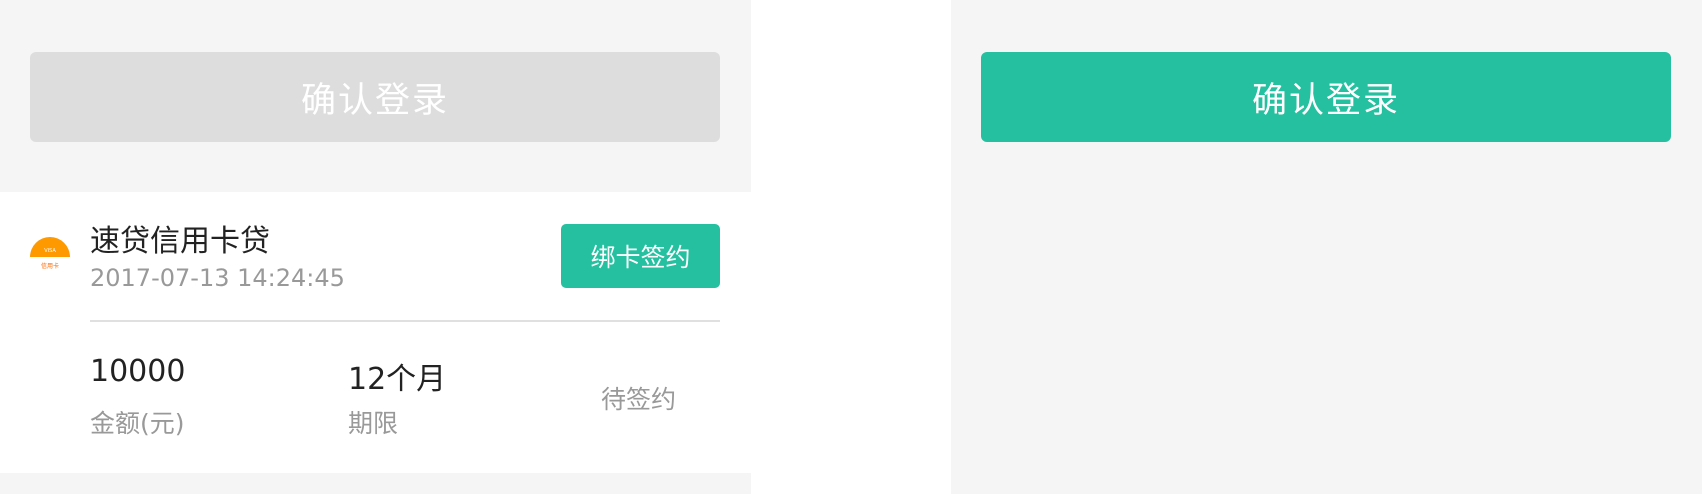 The height and width of the screenshot is (494, 1702). What do you see at coordinates (138, 371) in the screenshot?
I see `amount-value: 10000` at bounding box center [138, 371].